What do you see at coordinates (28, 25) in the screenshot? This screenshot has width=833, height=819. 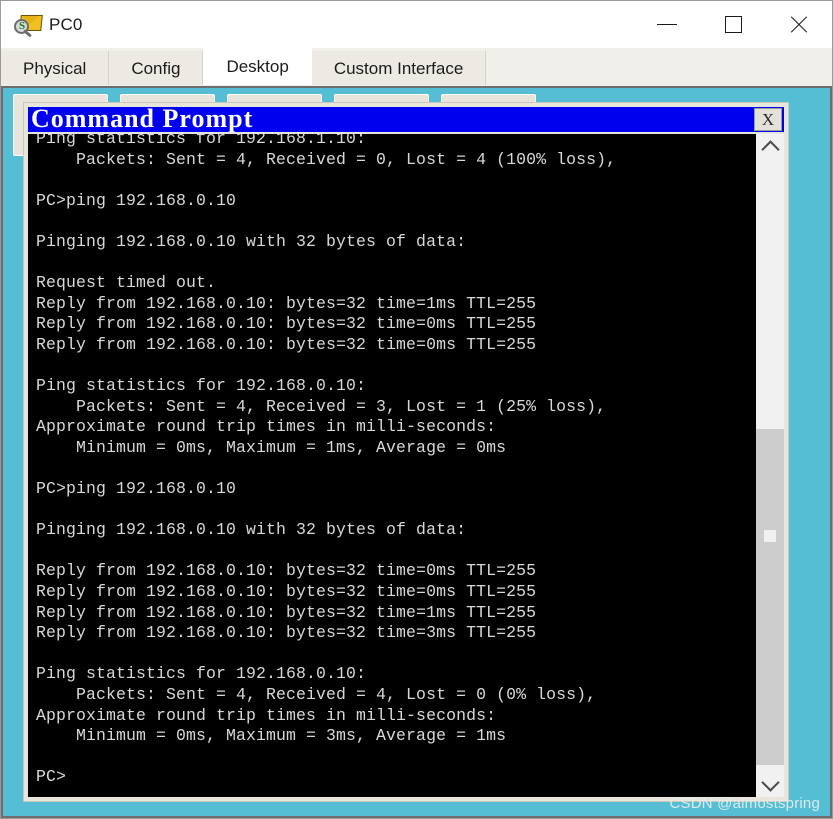 I see `packet-tracer-envelope-magnifier-icon: S` at bounding box center [28, 25].